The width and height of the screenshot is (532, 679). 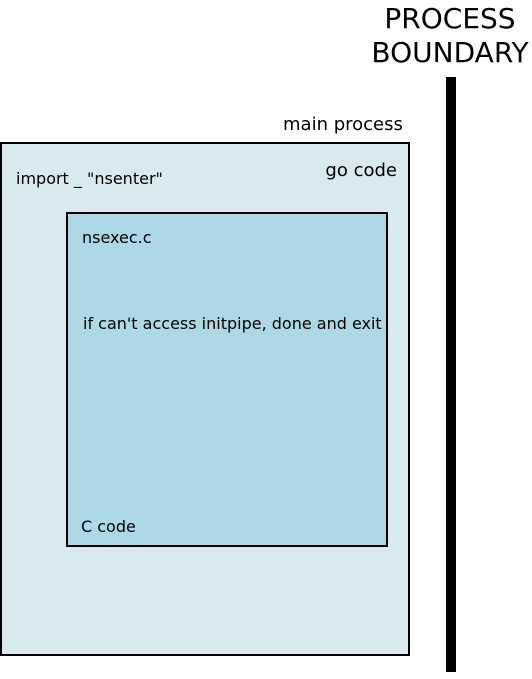 I want to click on process-boundary-title-line2: BOUNDARY, so click(x=450, y=52).